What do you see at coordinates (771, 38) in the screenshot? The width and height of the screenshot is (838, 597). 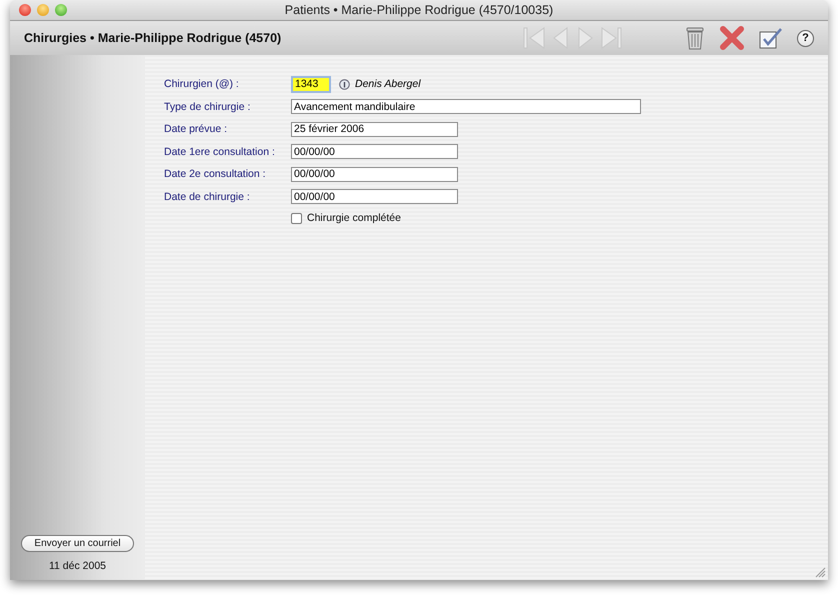 I see `checkbox-check-icon` at bounding box center [771, 38].